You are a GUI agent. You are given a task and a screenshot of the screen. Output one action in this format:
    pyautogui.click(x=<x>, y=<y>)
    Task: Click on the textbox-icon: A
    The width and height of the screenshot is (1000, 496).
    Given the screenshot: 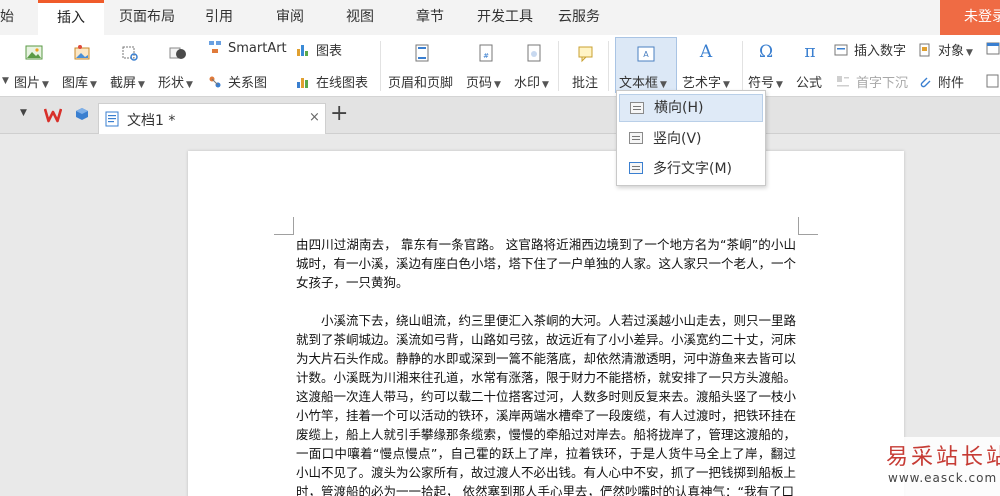 What is the action you would take?
    pyautogui.click(x=646, y=54)
    